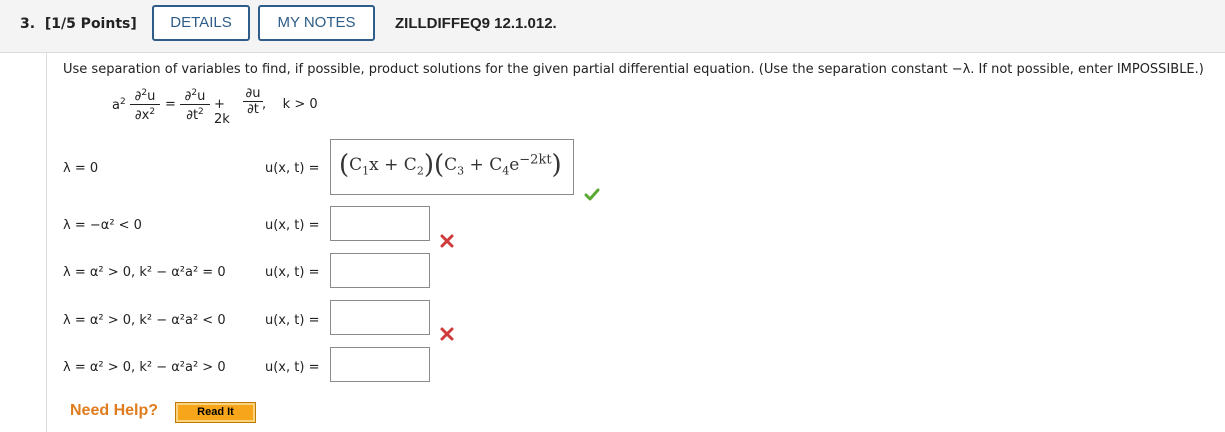 The height and width of the screenshot is (432, 1225). What do you see at coordinates (476, 23) in the screenshot?
I see `question-id: ZILLDIFFEQ9 12.1.012.` at bounding box center [476, 23].